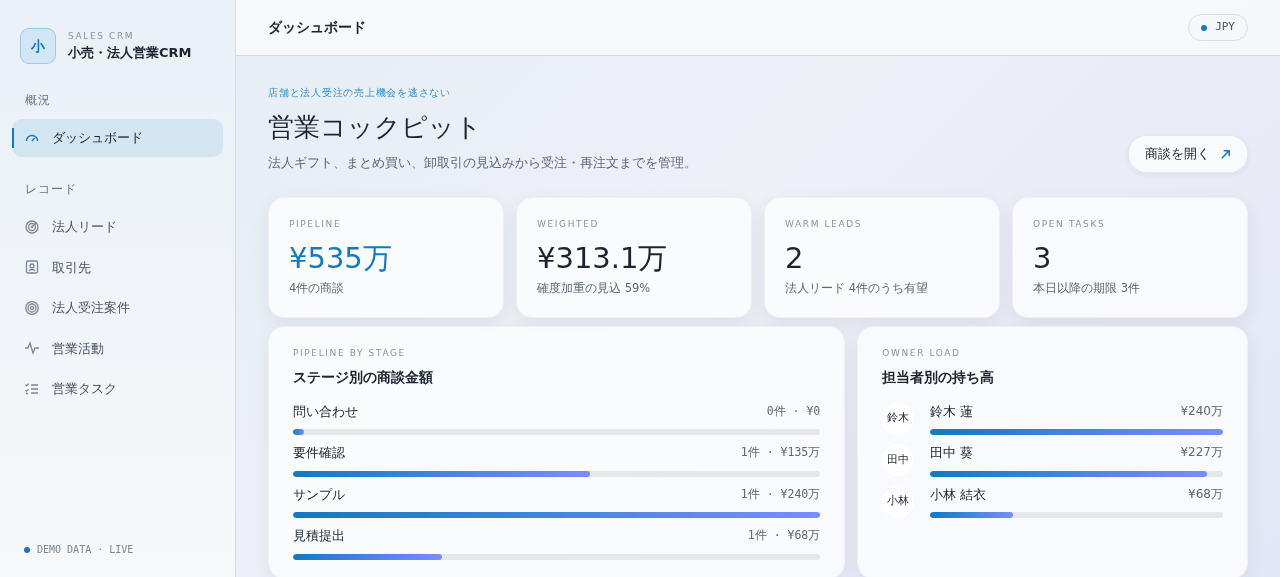 Image resolution: width=1280 pixels, height=577 pixels. Describe the element at coordinates (482, 163) in the screenshot. I see `hero-subtitle: 法人ギフト、まとめ買い、卸取引の見込みから受注・再注文までを管理。` at that location.